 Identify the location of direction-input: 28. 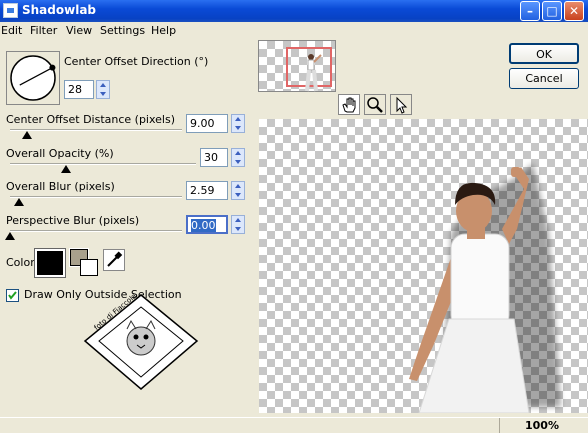
(79, 89).